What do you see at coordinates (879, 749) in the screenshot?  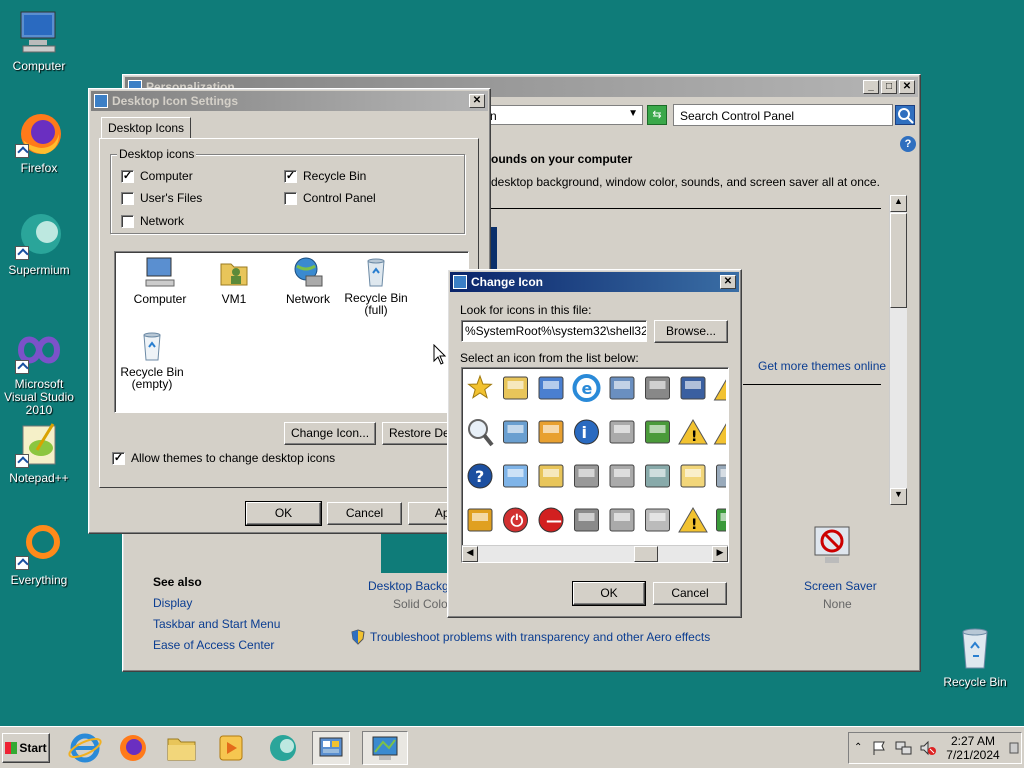 I see `action-center-flag-icon` at bounding box center [879, 749].